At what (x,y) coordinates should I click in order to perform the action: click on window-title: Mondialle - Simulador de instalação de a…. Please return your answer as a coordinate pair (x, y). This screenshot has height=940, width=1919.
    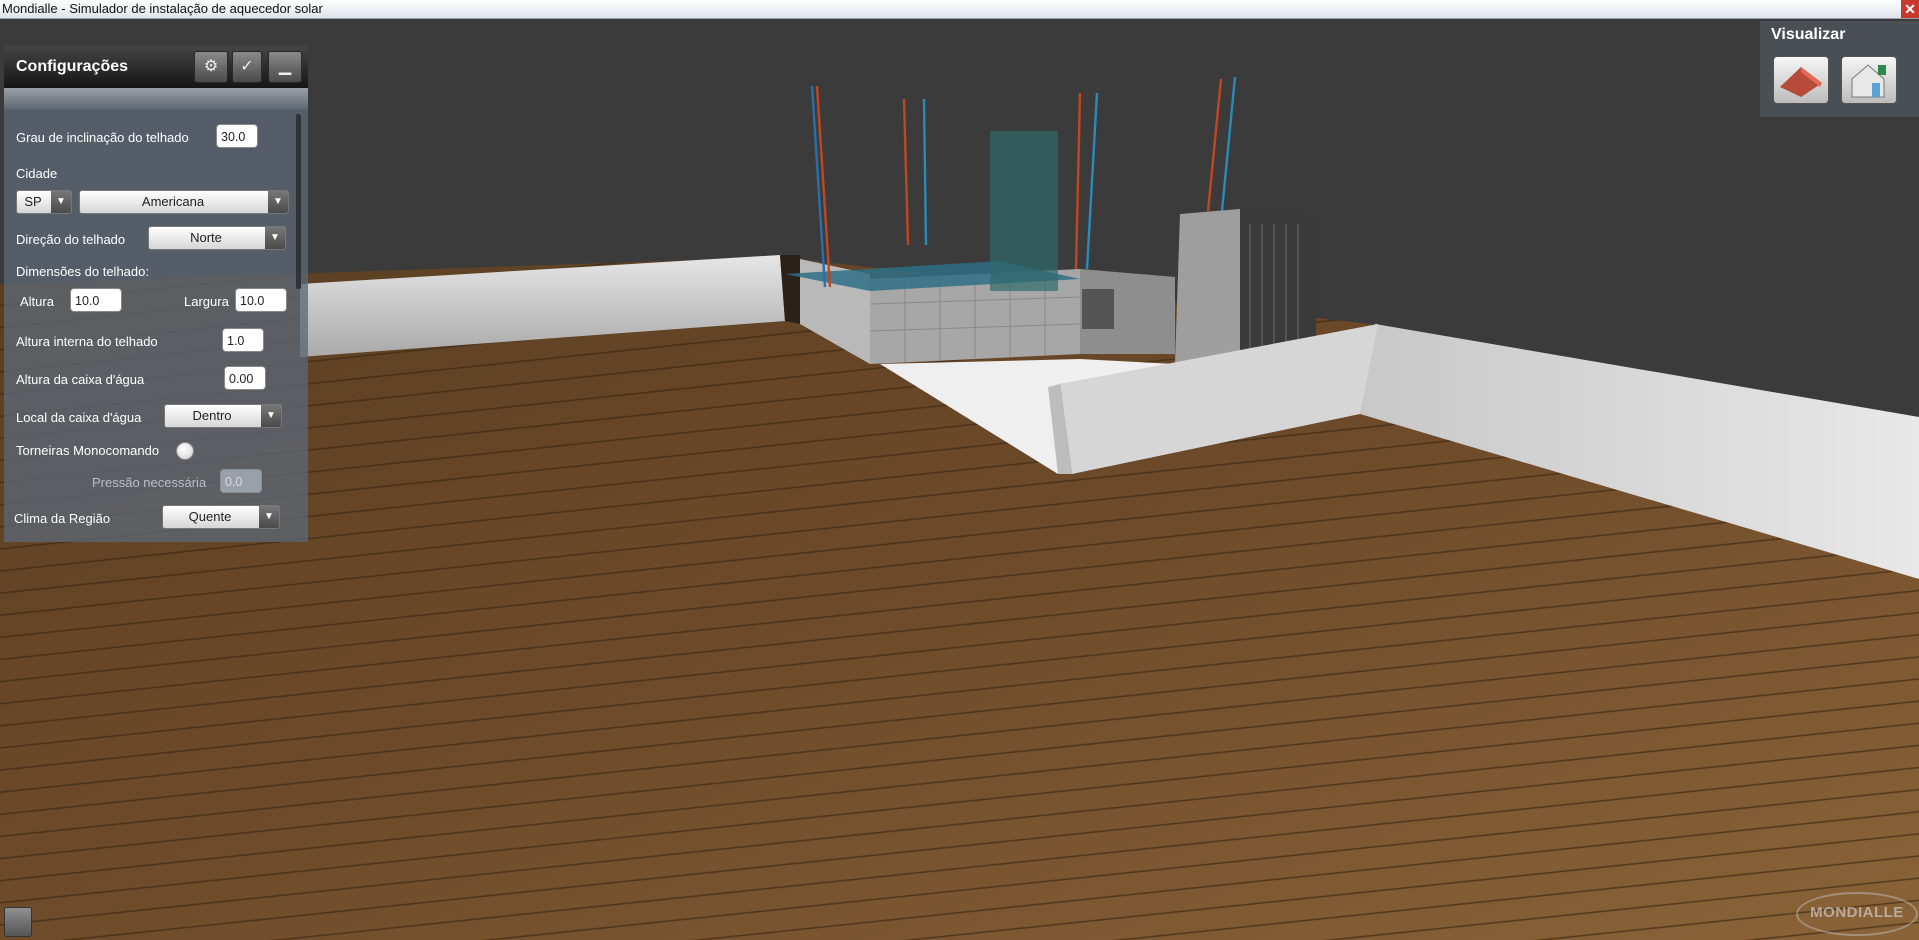
    Looking at the image, I should click on (162, 8).